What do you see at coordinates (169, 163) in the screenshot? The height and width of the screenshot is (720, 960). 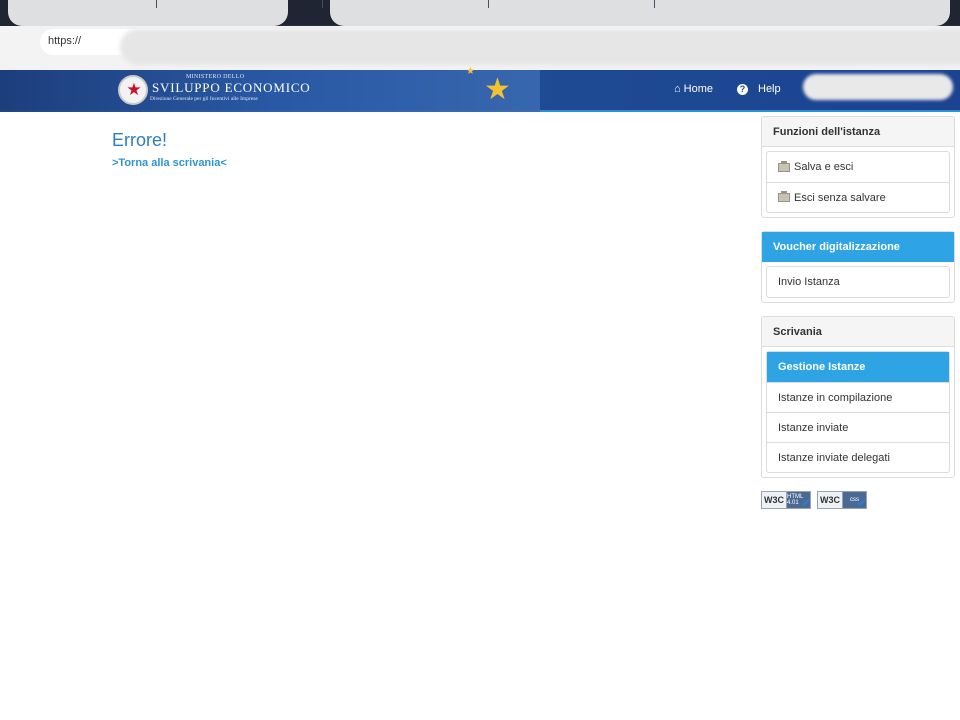 I see `back-to-desk-link: >Torna alla scrivania<` at bounding box center [169, 163].